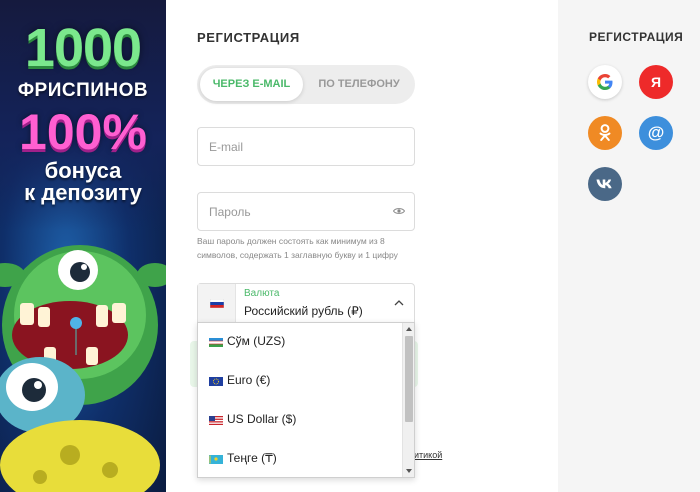 The image size is (700, 492). What do you see at coordinates (216, 459) in the screenshot?
I see `kz-flag-icon` at bounding box center [216, 459].